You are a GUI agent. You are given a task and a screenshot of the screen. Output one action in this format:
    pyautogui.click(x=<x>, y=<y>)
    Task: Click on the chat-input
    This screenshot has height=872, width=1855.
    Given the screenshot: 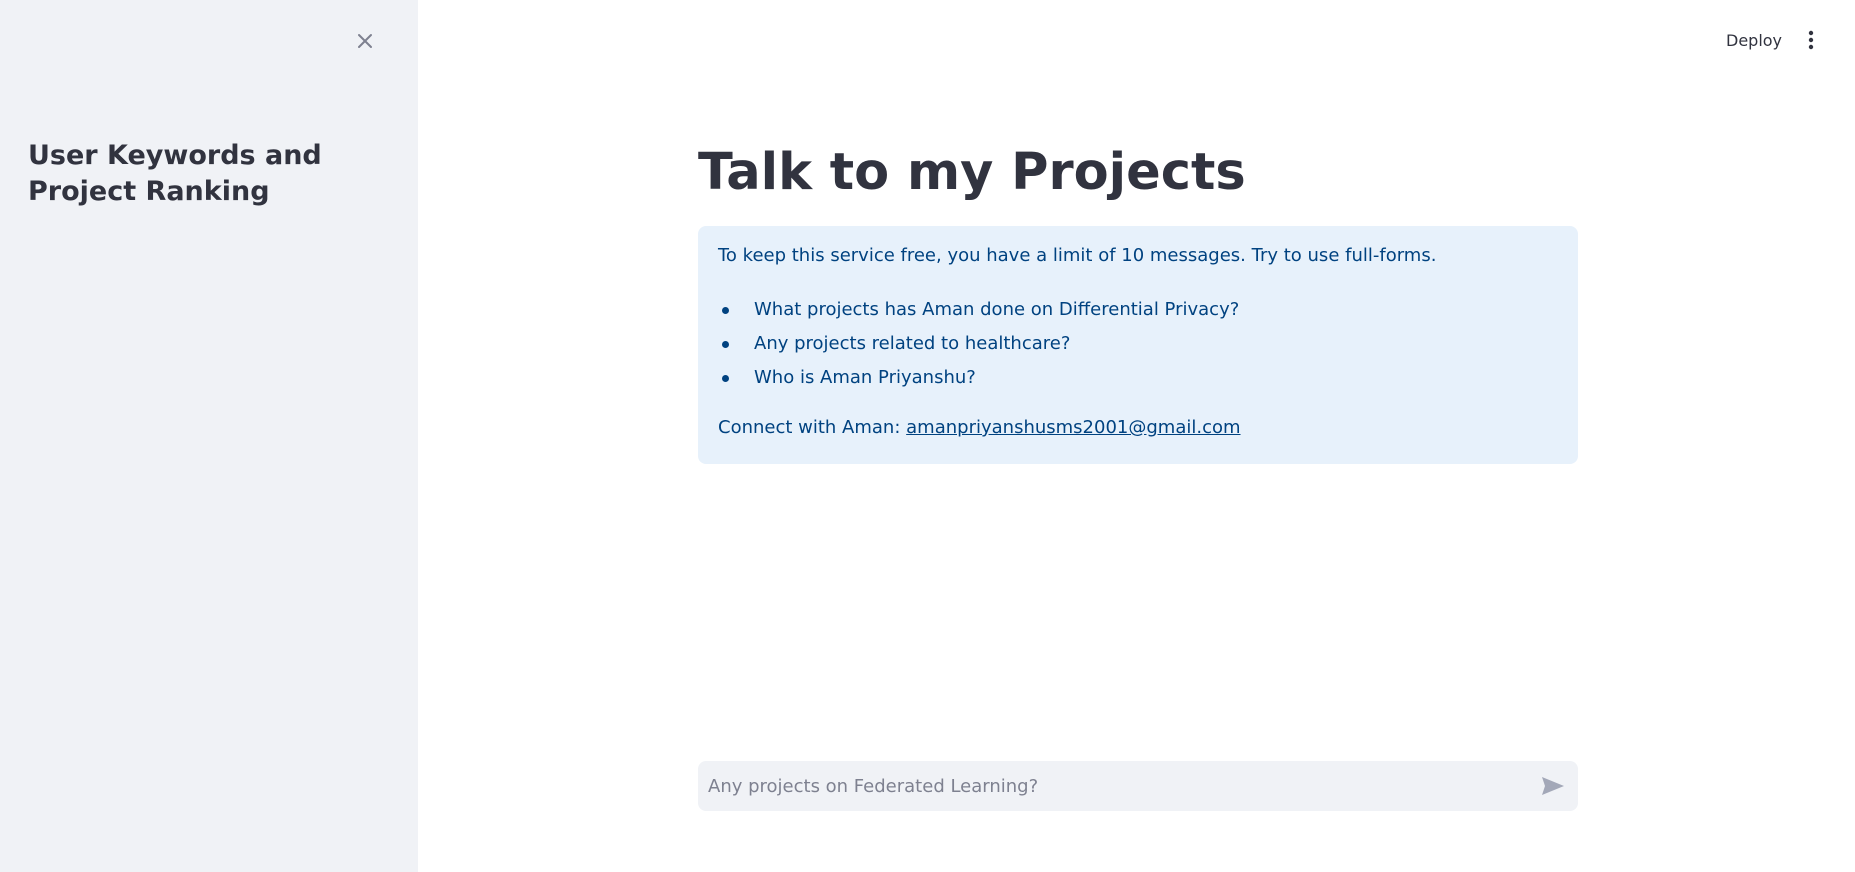 What is the action you would take?
    pyautogui.click(x=1113, y=786)
    